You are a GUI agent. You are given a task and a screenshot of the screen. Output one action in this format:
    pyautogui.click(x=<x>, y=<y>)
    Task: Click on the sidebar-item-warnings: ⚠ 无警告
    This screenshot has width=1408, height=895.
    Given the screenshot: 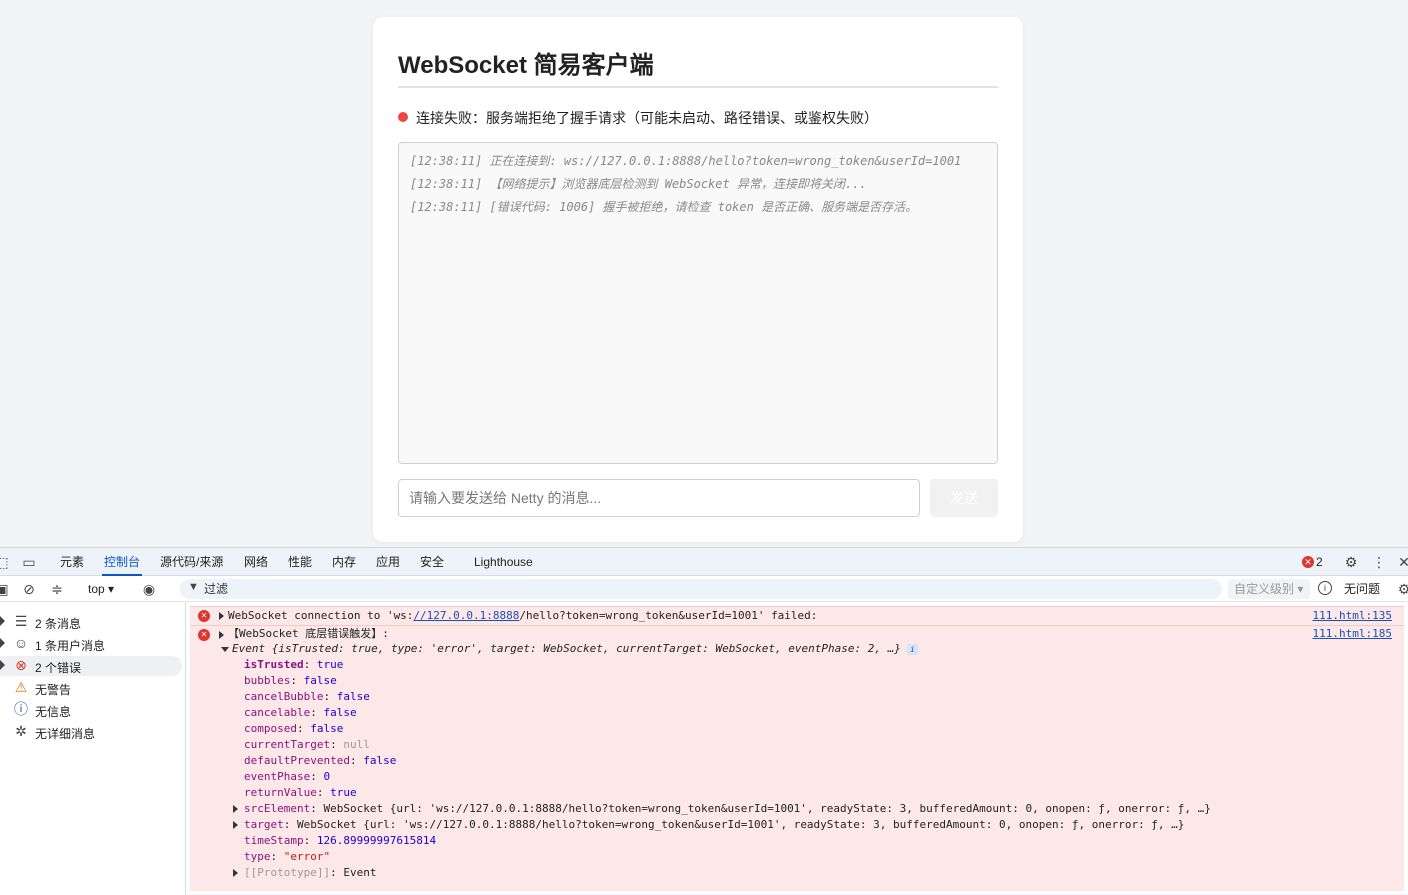 What is the action you would take?
    pyautogui.click(x=91, y=688)
    